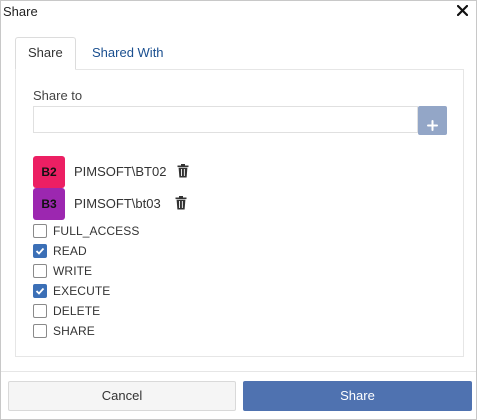 Image resolution: width=477 pixels, height=420 pixels. What do you see at coordinates (117, 203) in the screenshot?
I see `user-name: PIMSOFT\bt03` at bounding box center [117, 203].